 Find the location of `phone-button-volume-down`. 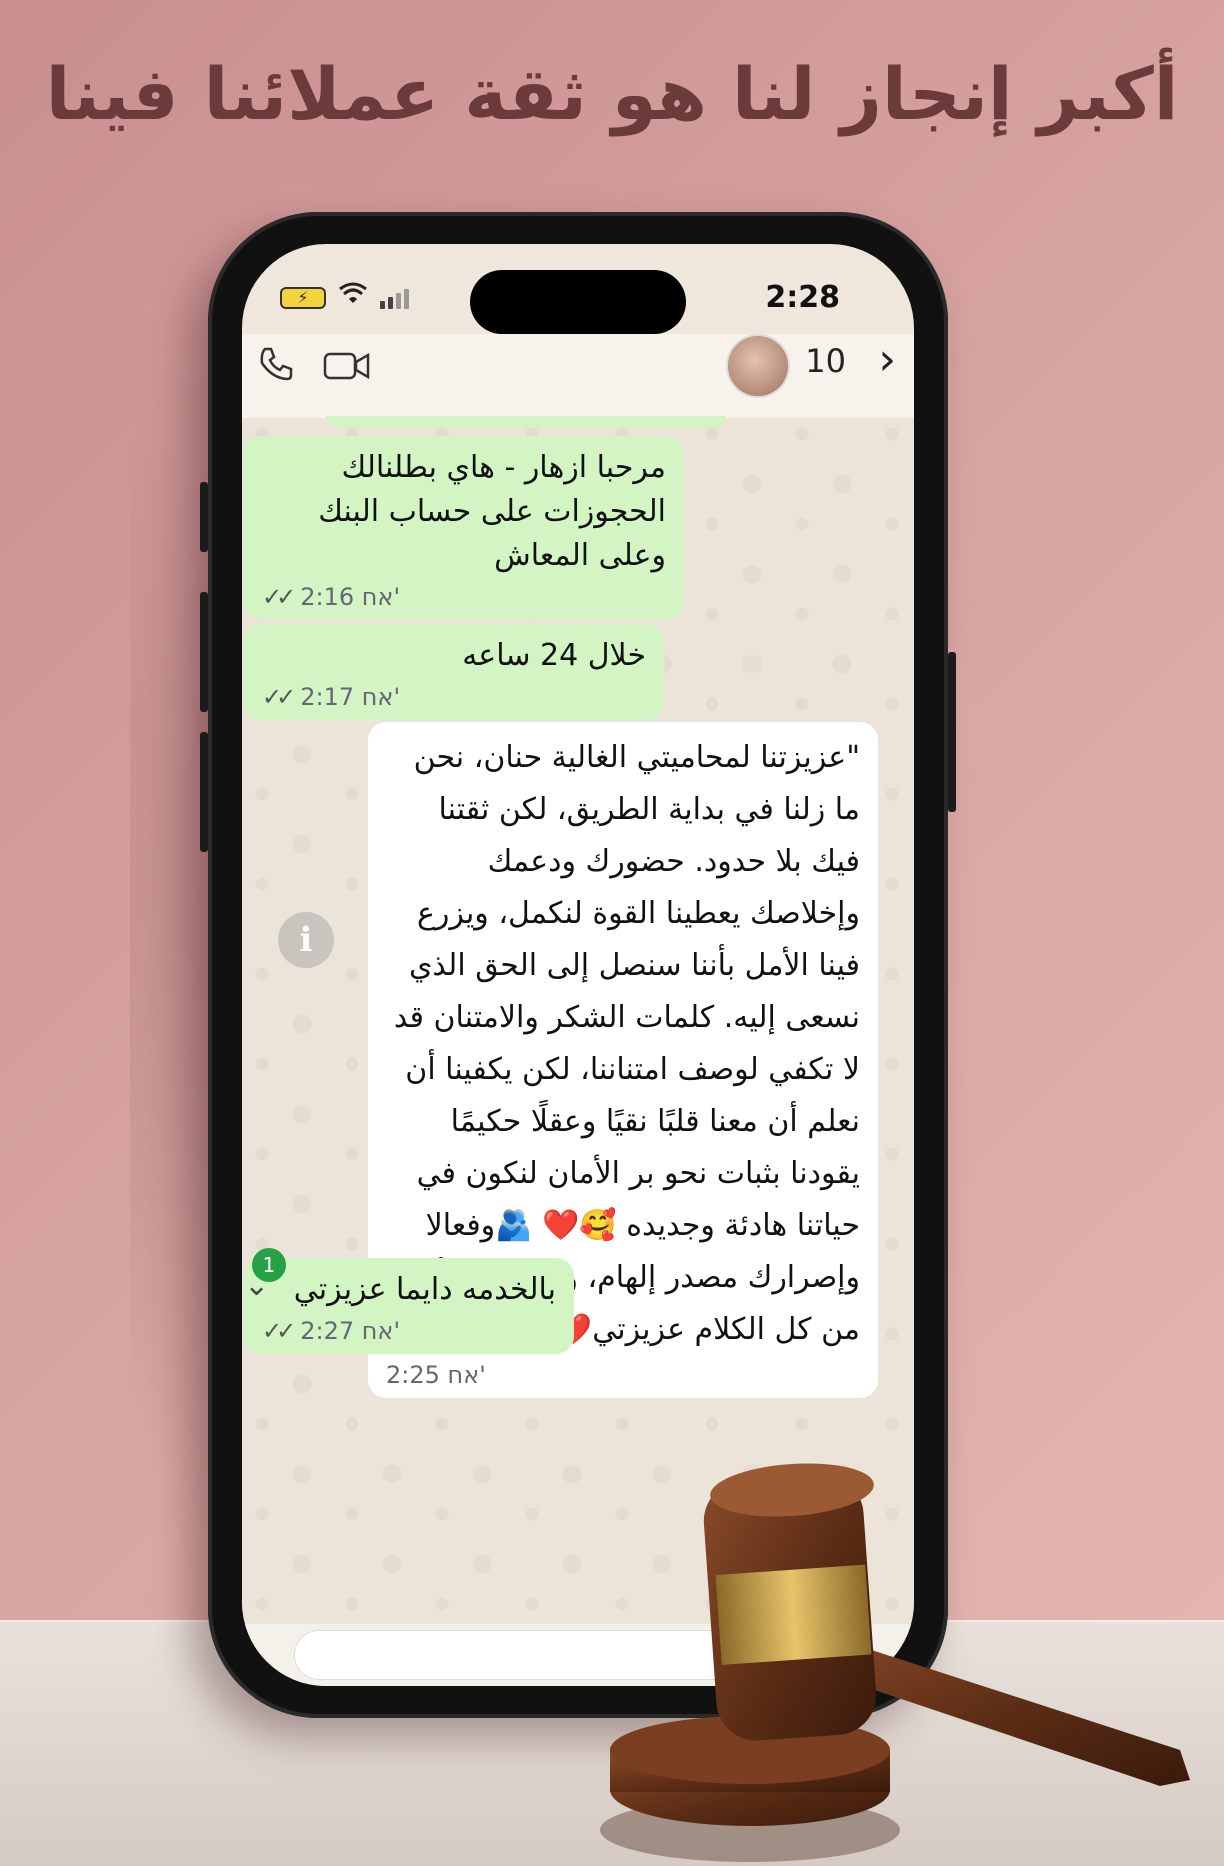

phone-button-volume-down is located at coordinates (204, 792).